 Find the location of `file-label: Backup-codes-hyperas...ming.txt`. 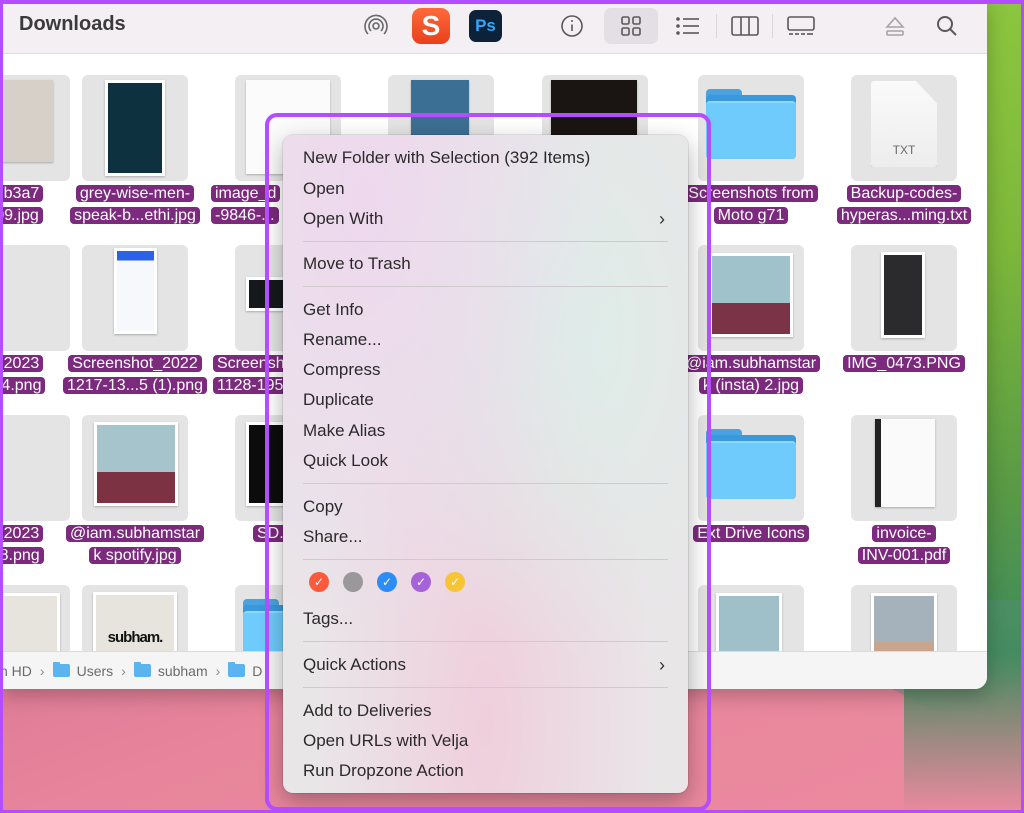

file-label: Backup-codes-hyperas...ming.txt is located at coordinates (902, 205).